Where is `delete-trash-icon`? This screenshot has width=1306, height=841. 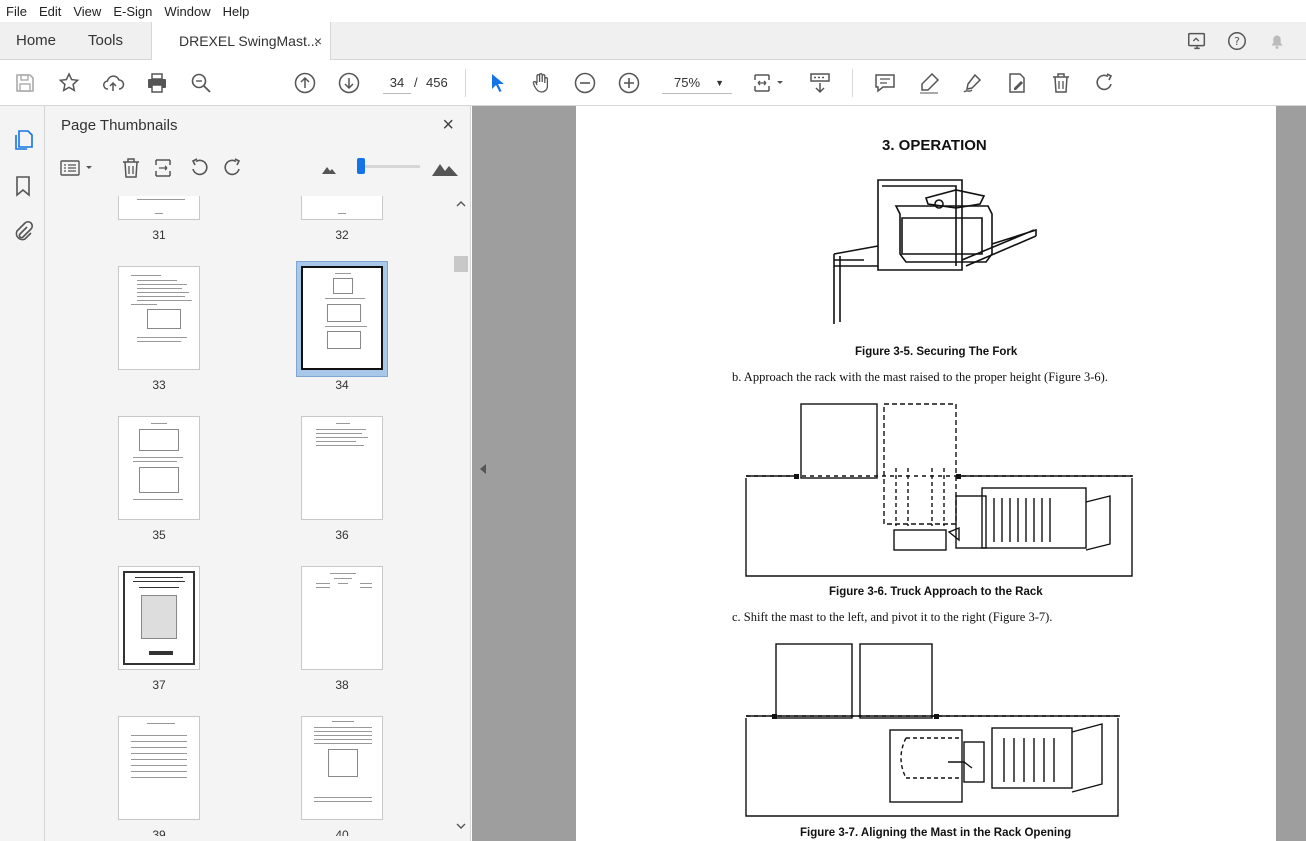
delete-trash-icon is located at coordinates (1061, 83).